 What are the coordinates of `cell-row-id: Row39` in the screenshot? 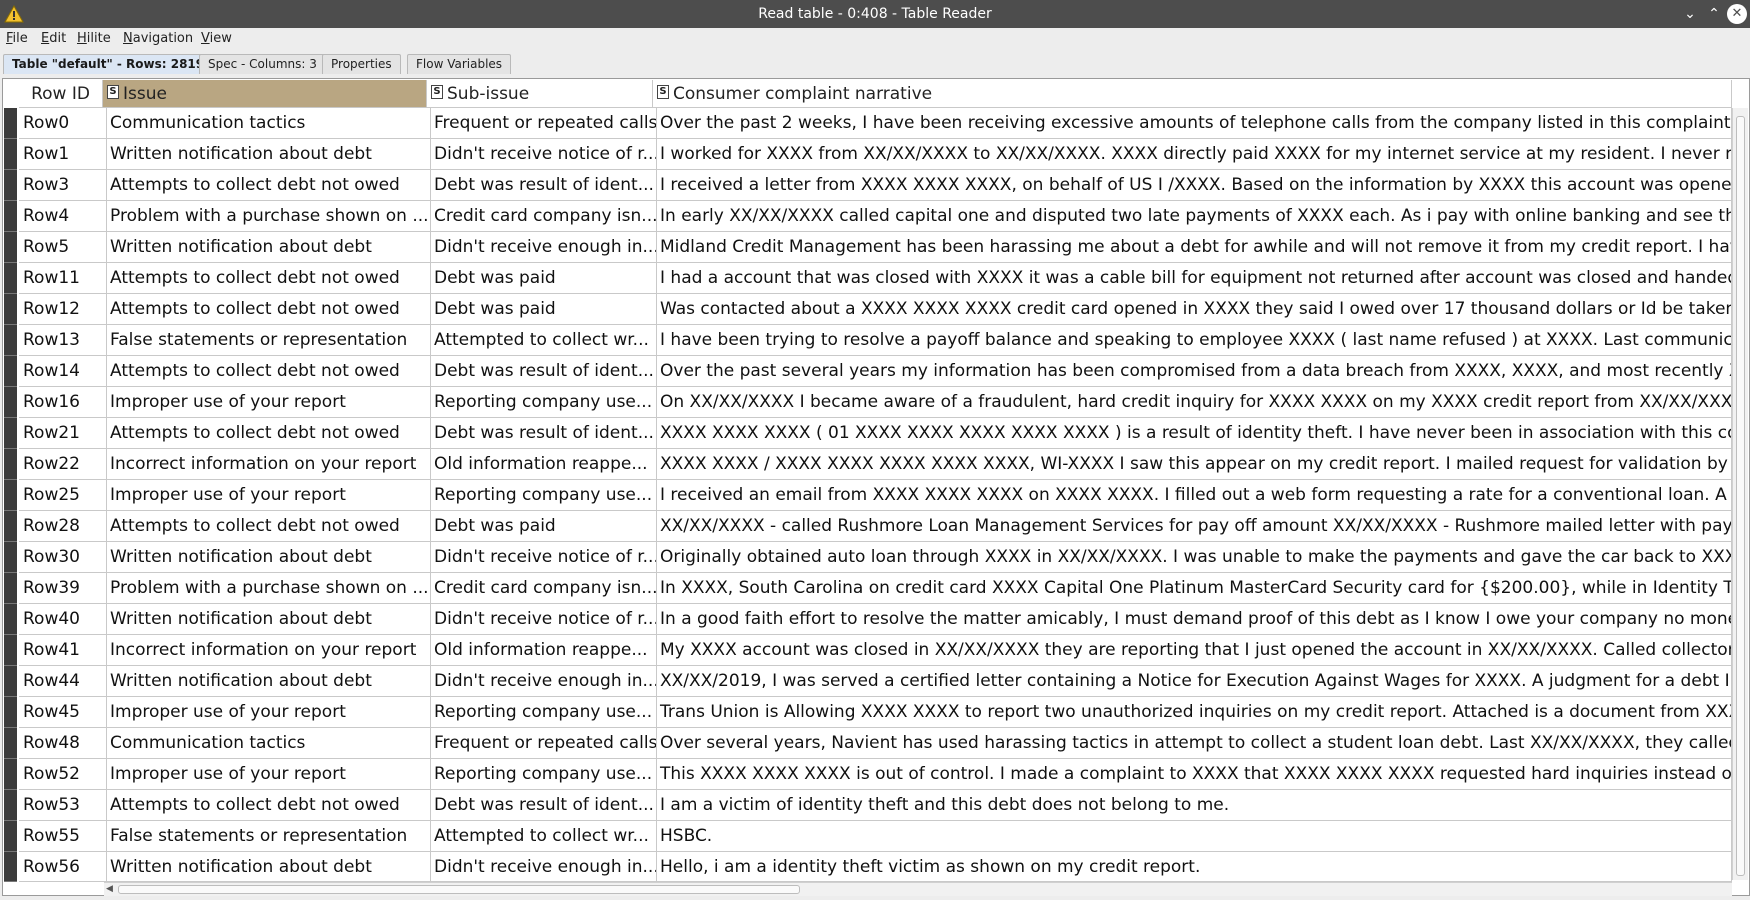 It's located at (63, 588).